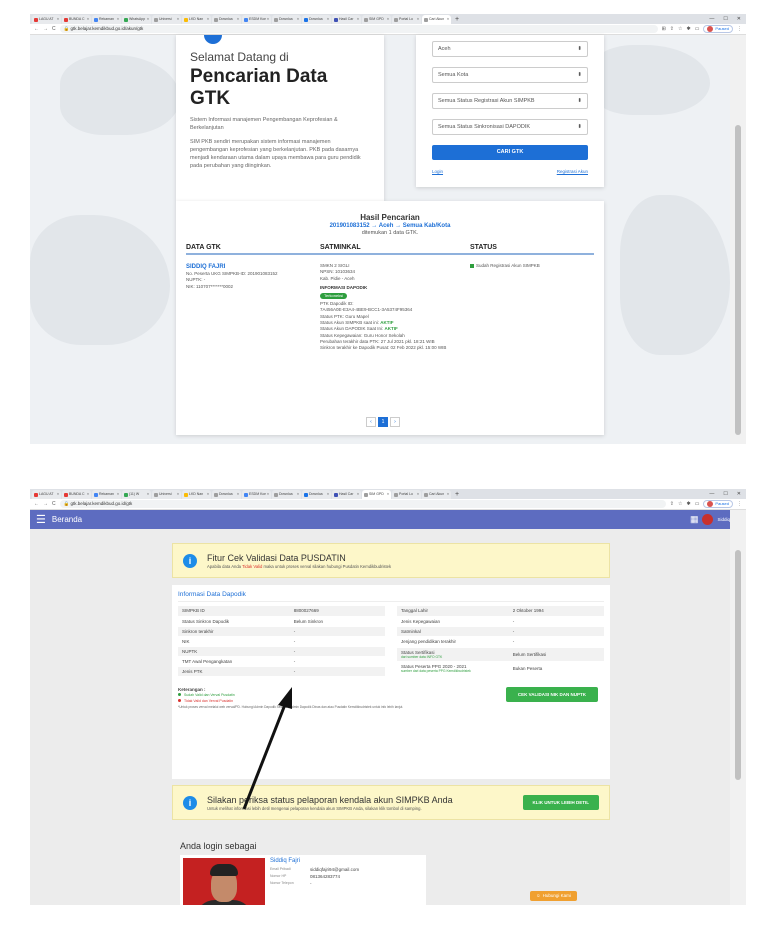 This screenshot has height=932, width=768. I want to click on extension-icon: ⊞, so click(664, 29).